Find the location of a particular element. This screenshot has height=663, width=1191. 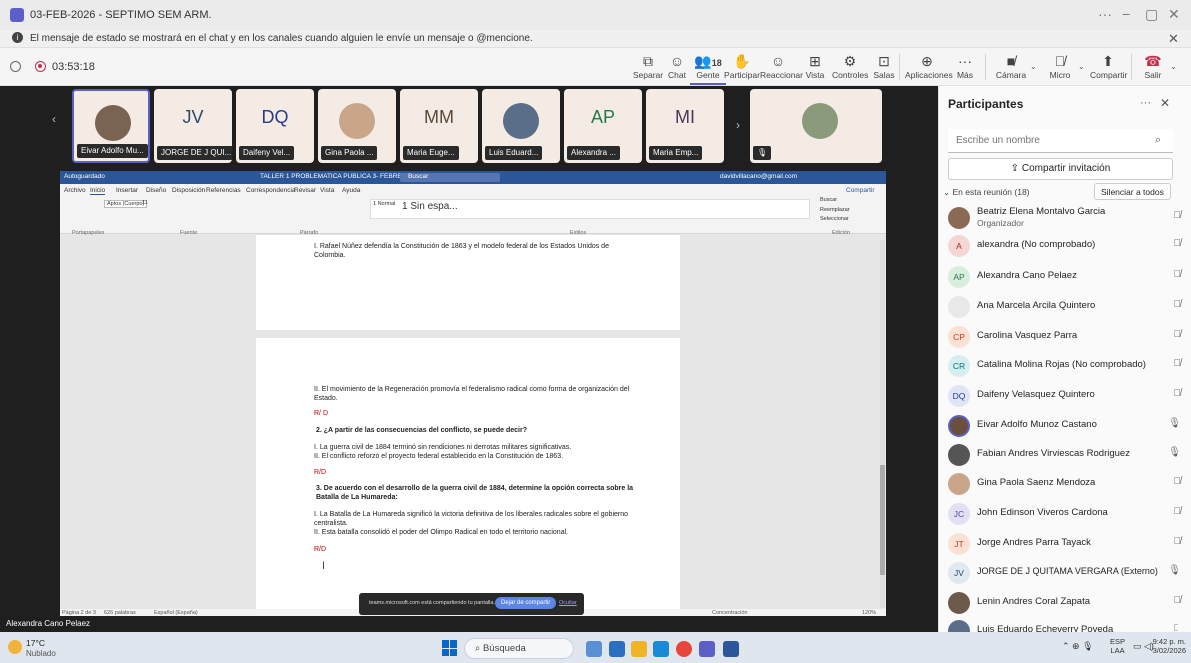

network-volume-icons: ▭ ◁) is located at coordinates (1143, 646).